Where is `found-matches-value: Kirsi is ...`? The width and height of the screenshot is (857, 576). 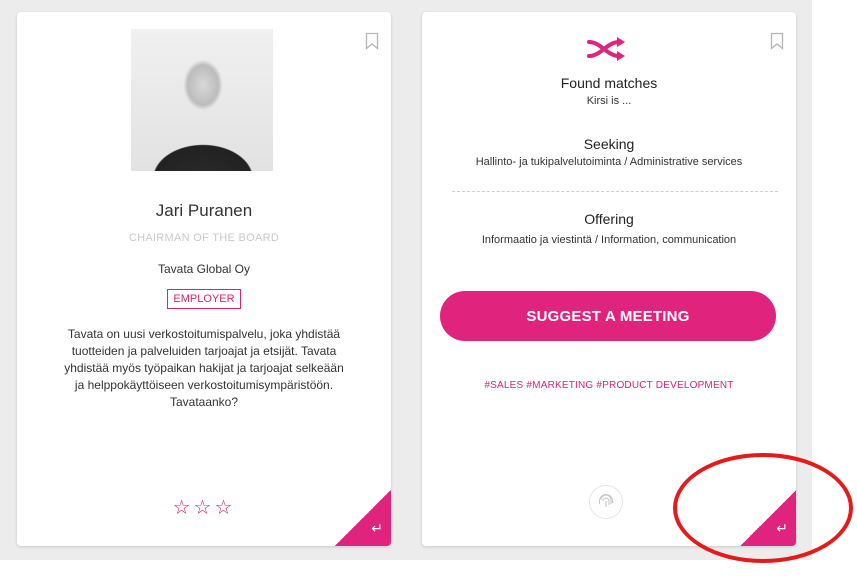 found-matches-value: Kirsi is ... is located at coordinates (609, 101).